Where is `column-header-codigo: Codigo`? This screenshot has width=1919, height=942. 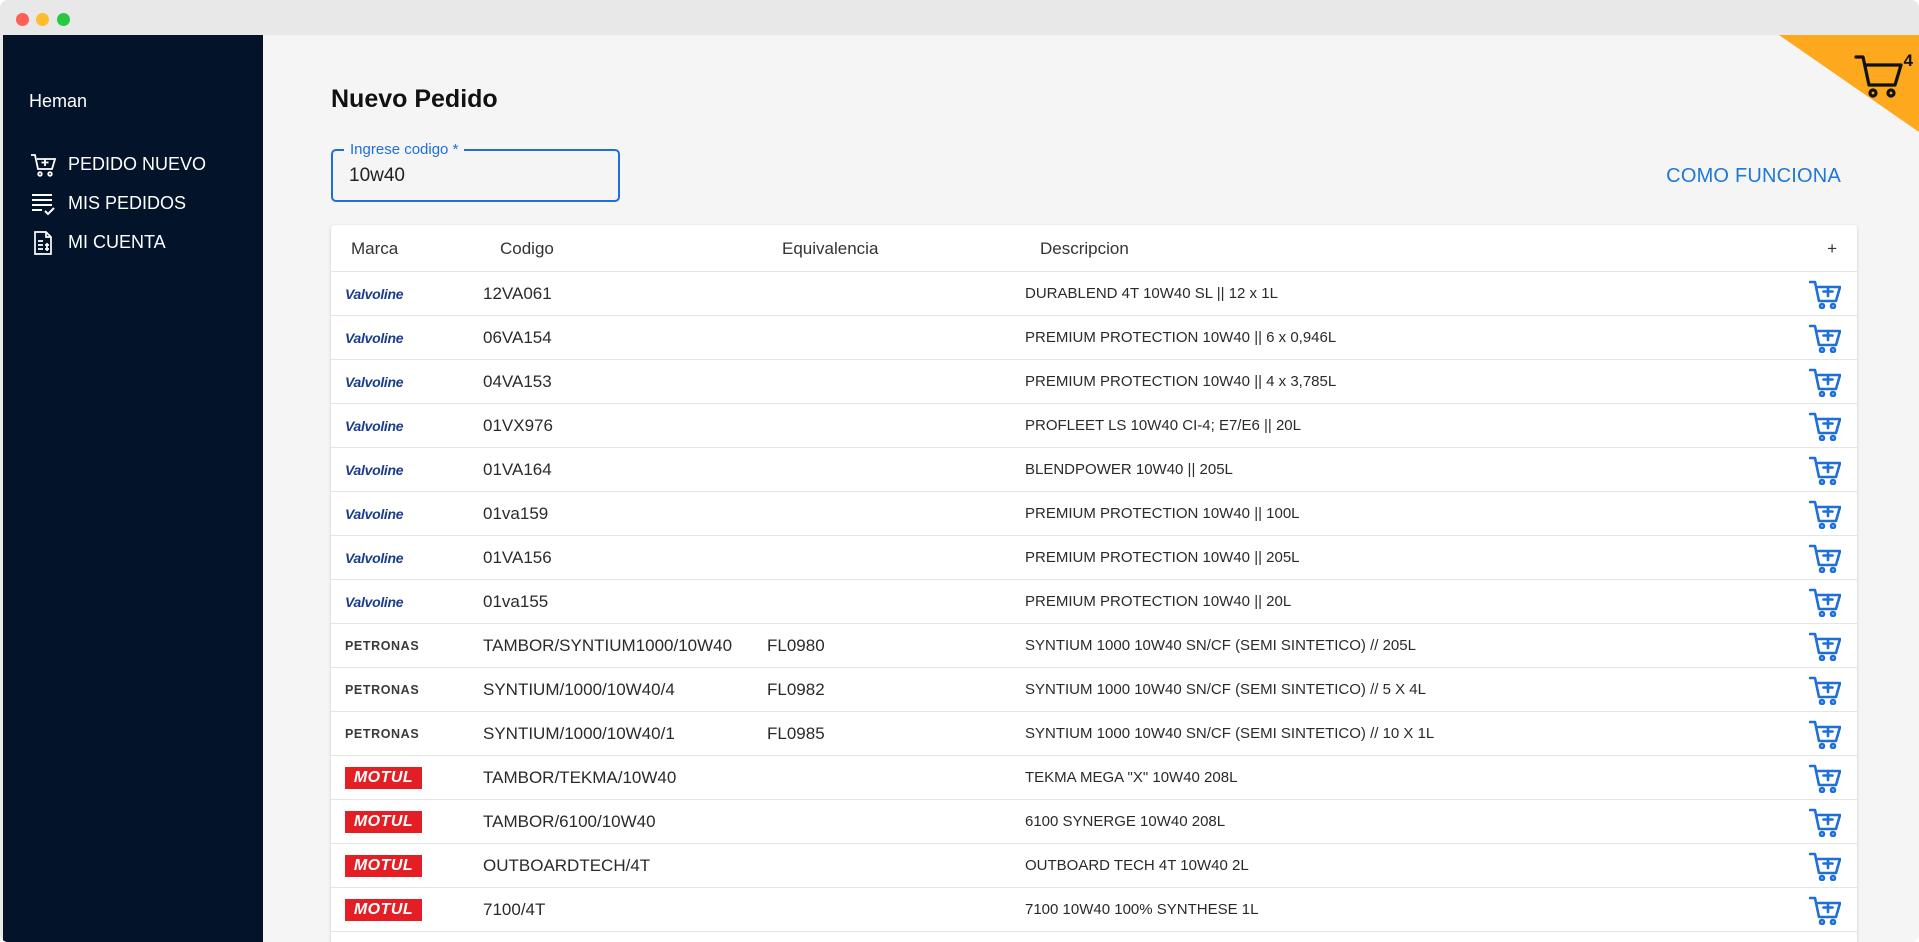 column-header-codigo: Codigo is located at coordinates (527, 249).